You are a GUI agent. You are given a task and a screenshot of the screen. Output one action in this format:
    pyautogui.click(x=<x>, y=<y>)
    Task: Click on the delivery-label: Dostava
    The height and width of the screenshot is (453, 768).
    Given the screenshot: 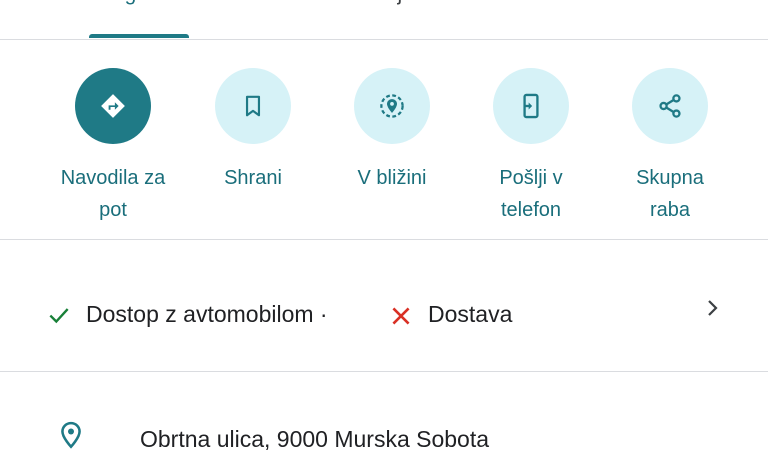 What is the action you would take?
    pyautogui.click(x=470, y=314)
    